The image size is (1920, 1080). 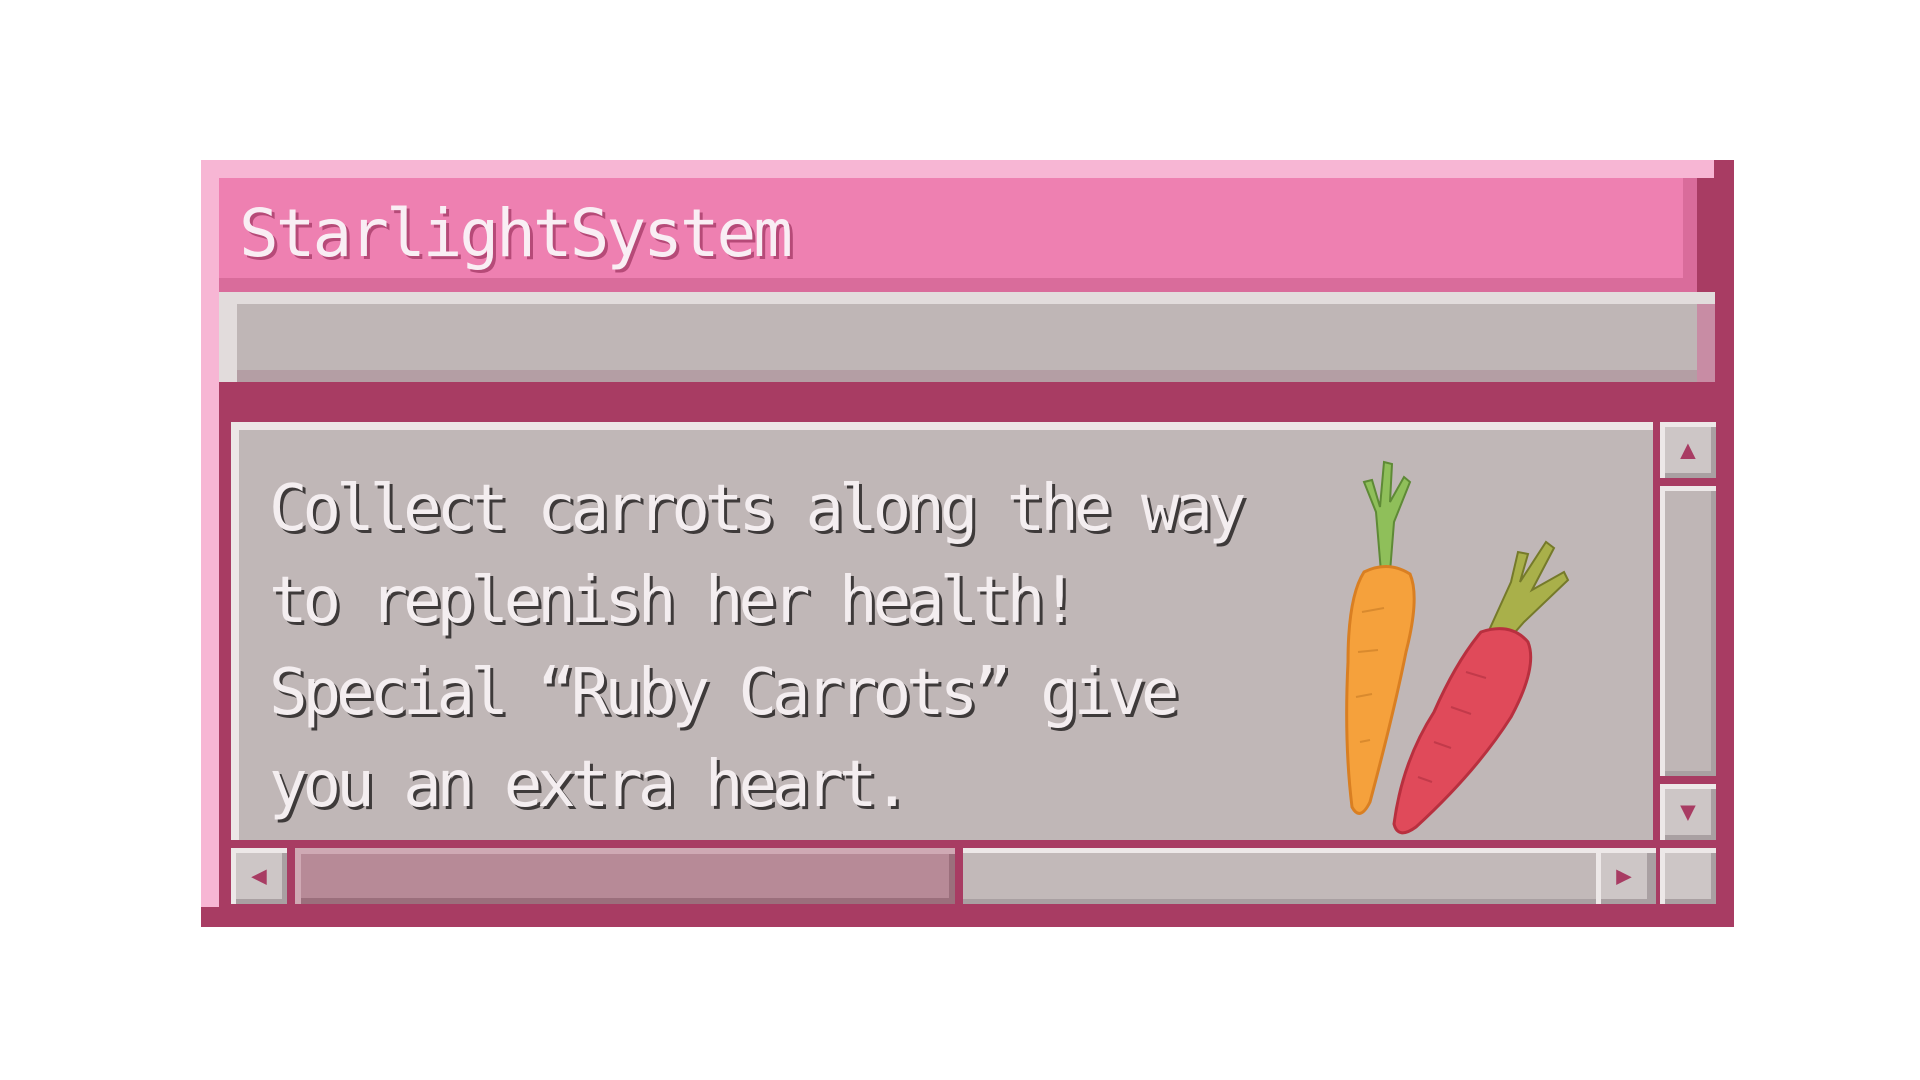 I want to click on carrots-illustration, so click(x=1457, y=647).